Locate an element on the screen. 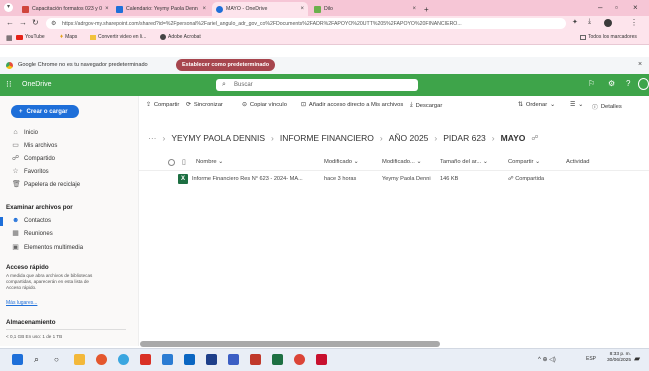 Image resolution: width=649 pixels, height=371 pixels. bookmark-label: YouTube is located at coordinates (35, 37).